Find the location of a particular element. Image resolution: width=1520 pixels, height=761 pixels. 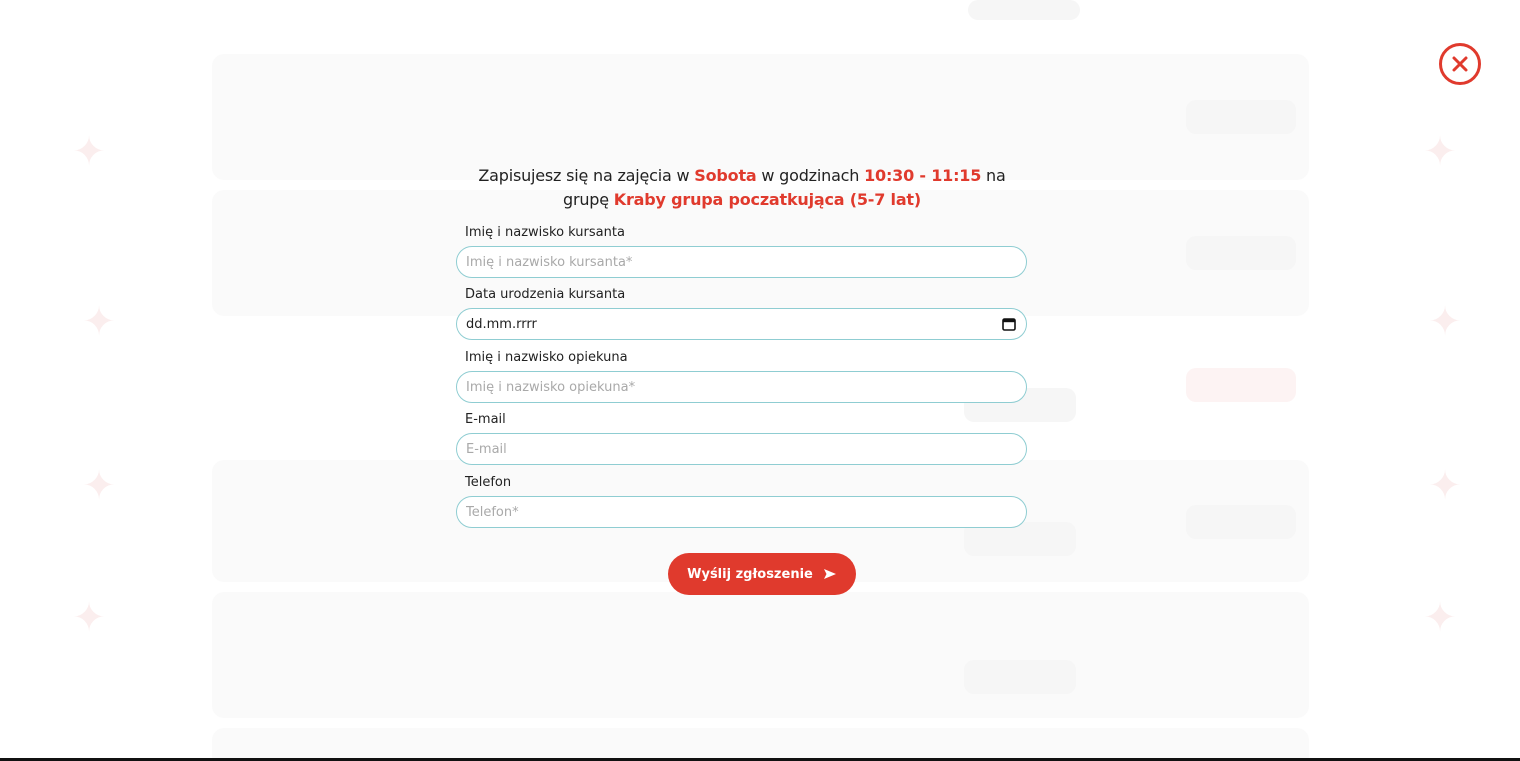

close-button is located at coordinates (1460, 64).